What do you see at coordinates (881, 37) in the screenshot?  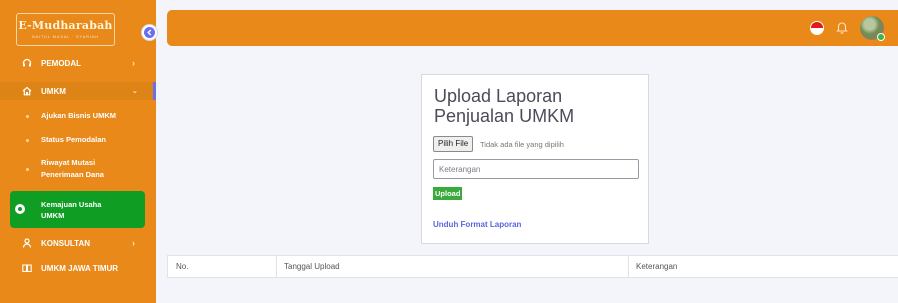 I see `online-status-icon` at bounding box center [881, 37].